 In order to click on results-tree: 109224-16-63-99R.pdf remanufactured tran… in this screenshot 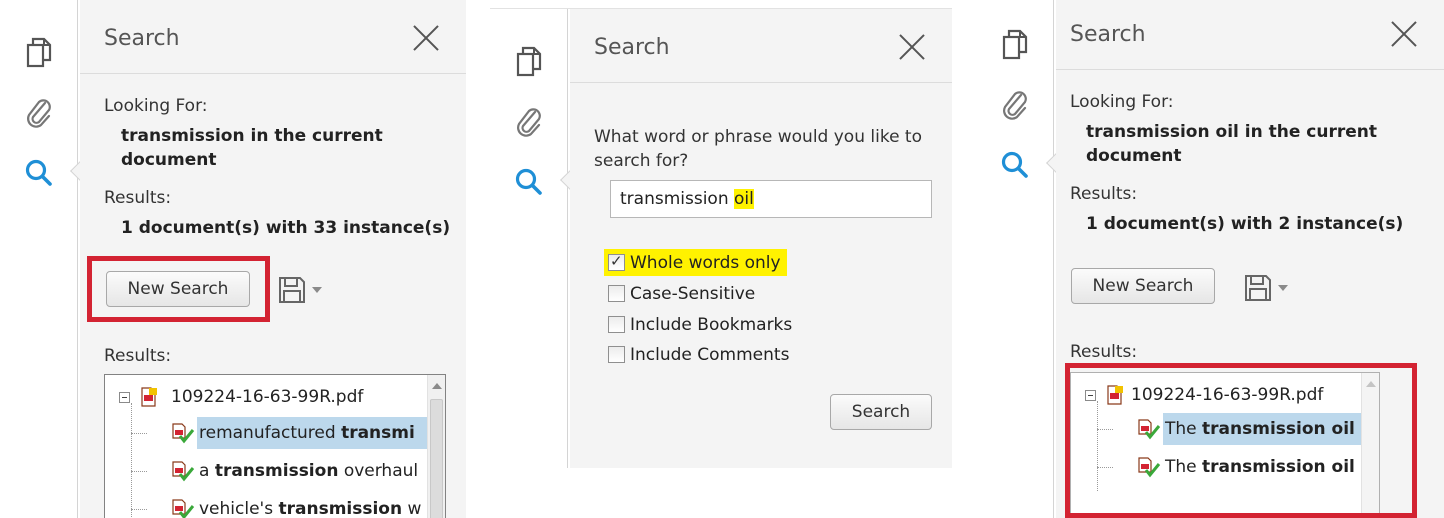, I will do `click(275, 446)`.